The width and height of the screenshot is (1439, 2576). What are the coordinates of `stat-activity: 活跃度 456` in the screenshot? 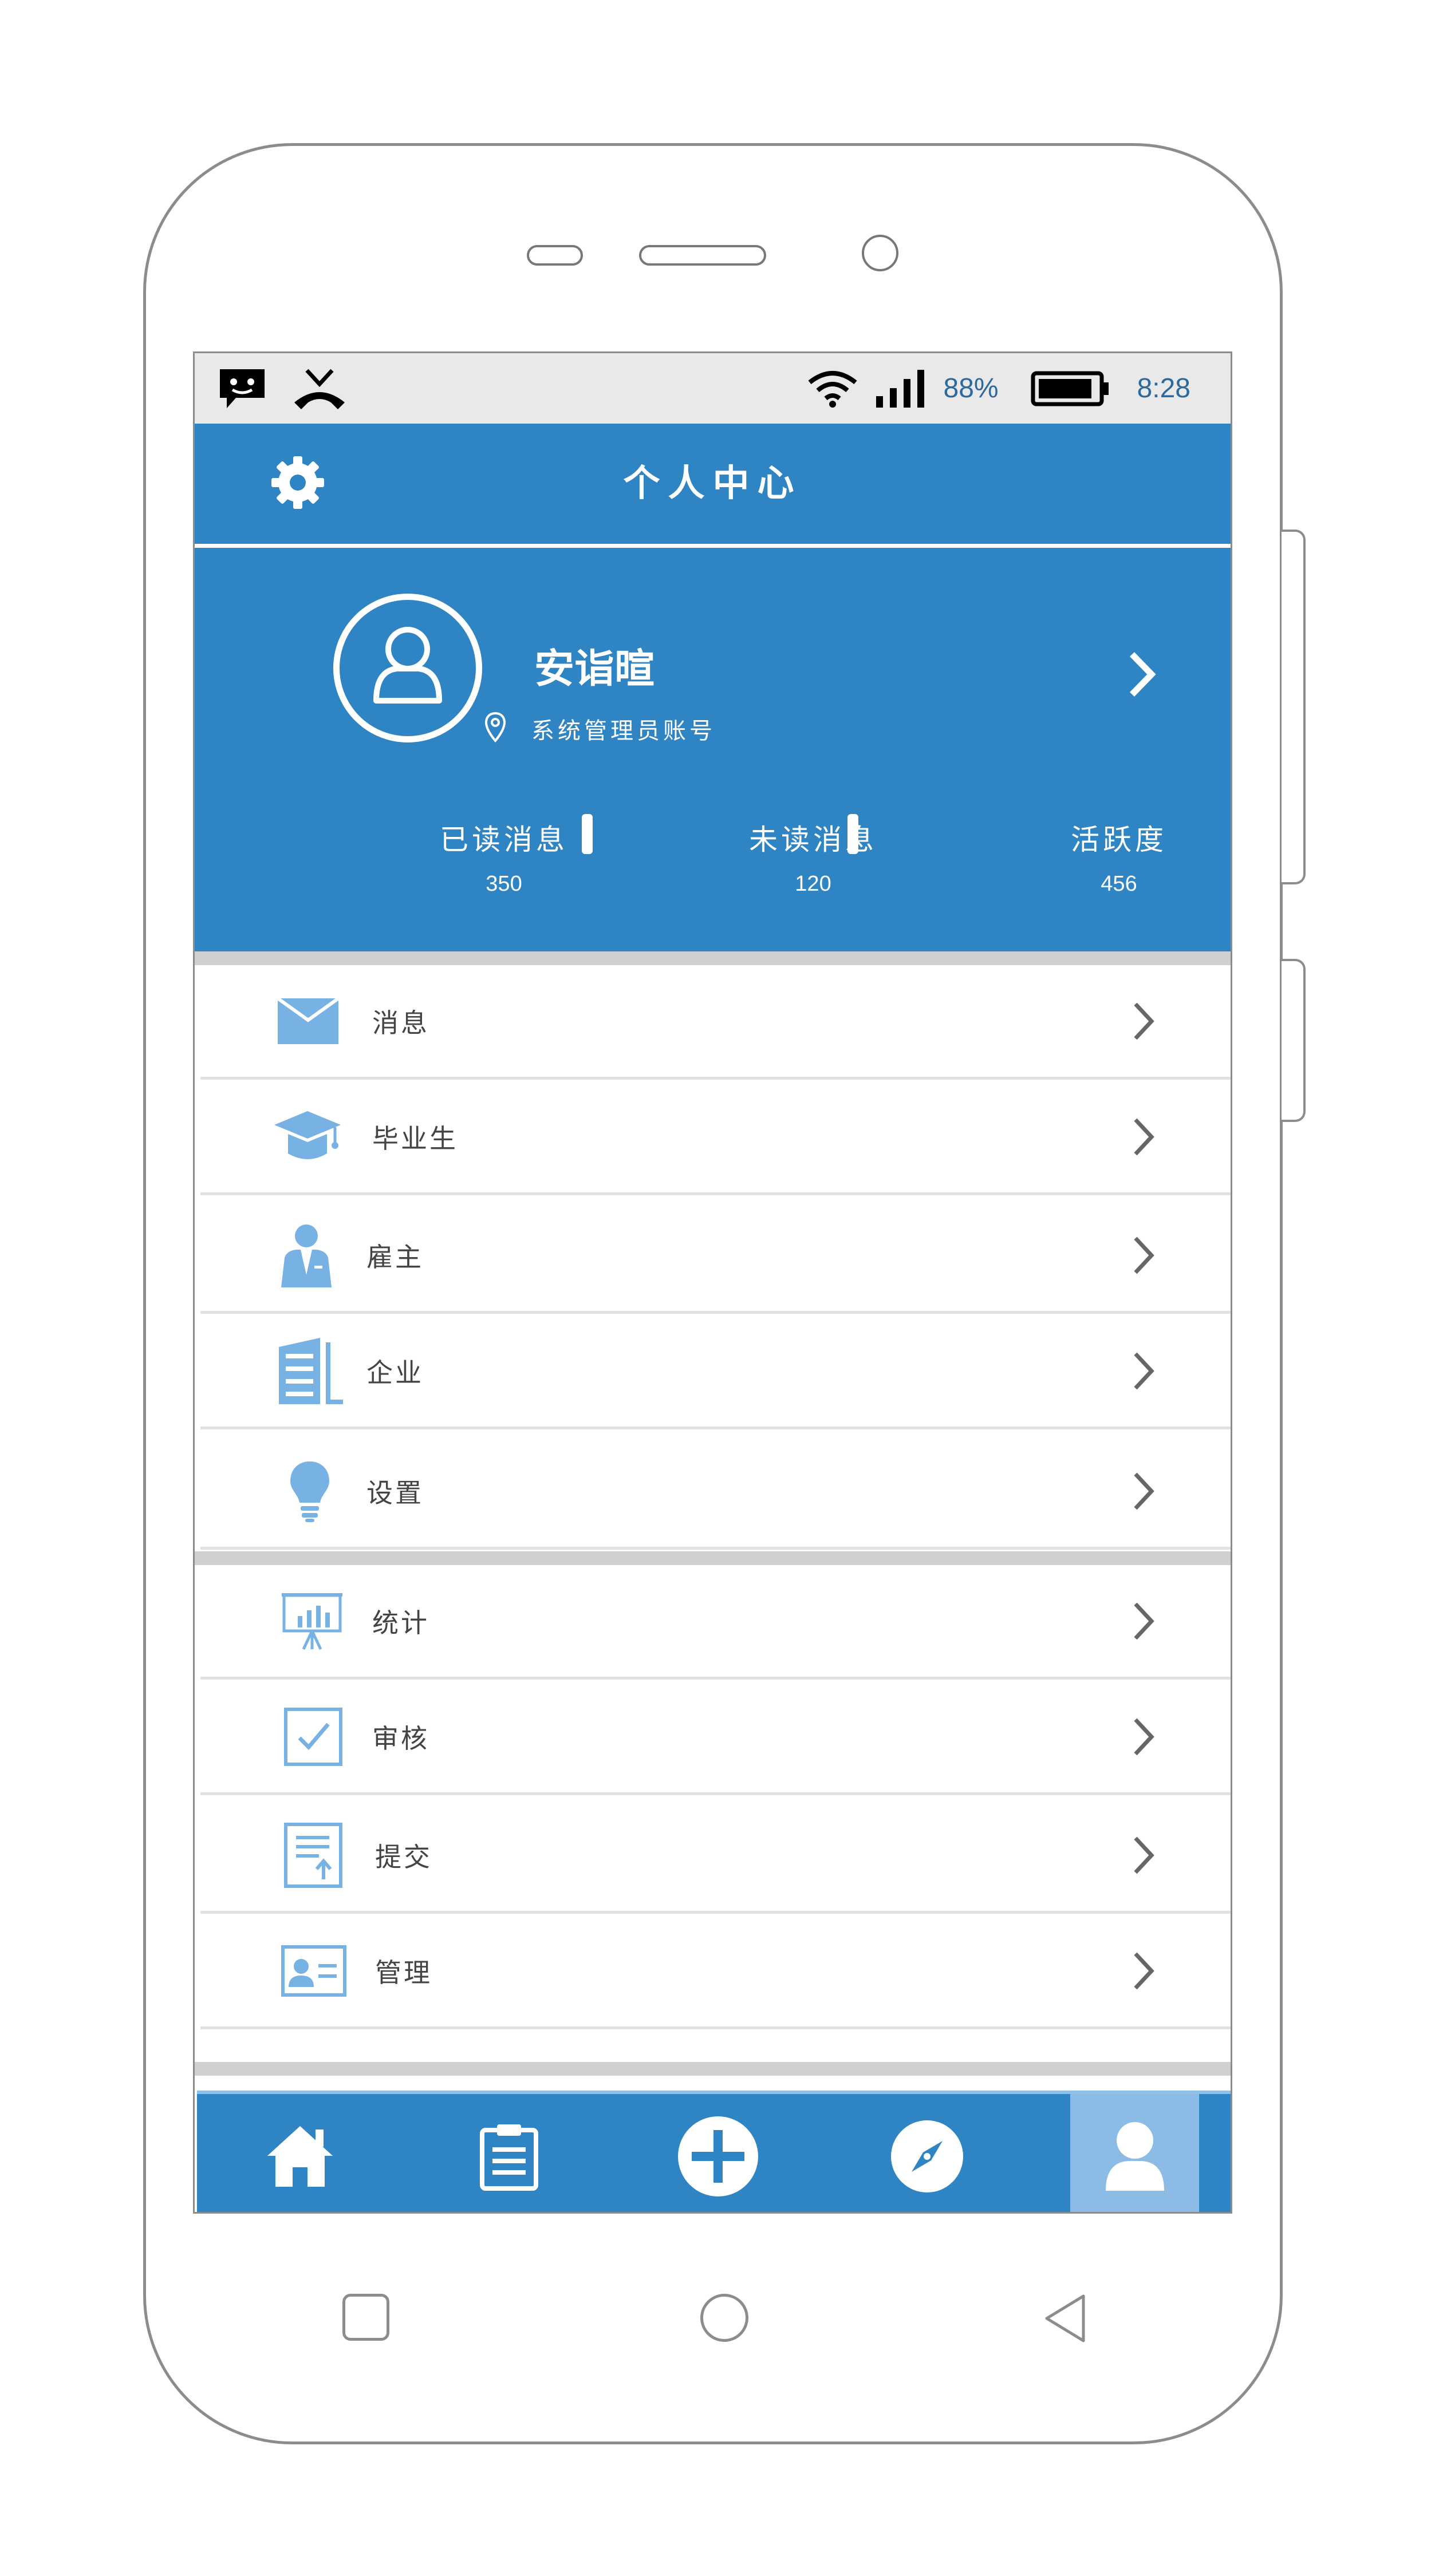 It's located at (1119, 856).